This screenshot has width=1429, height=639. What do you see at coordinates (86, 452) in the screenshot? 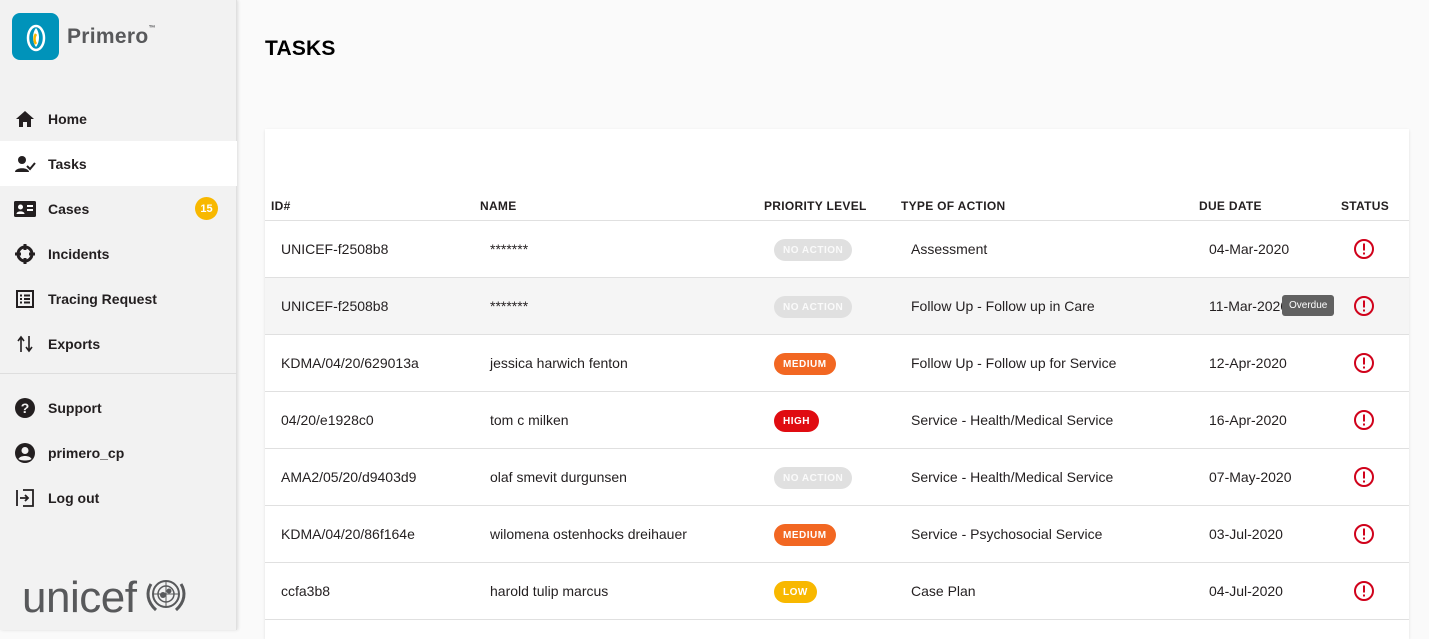
I see `sidebar-item-label: primero_cp` at bounding box center [86, 452].